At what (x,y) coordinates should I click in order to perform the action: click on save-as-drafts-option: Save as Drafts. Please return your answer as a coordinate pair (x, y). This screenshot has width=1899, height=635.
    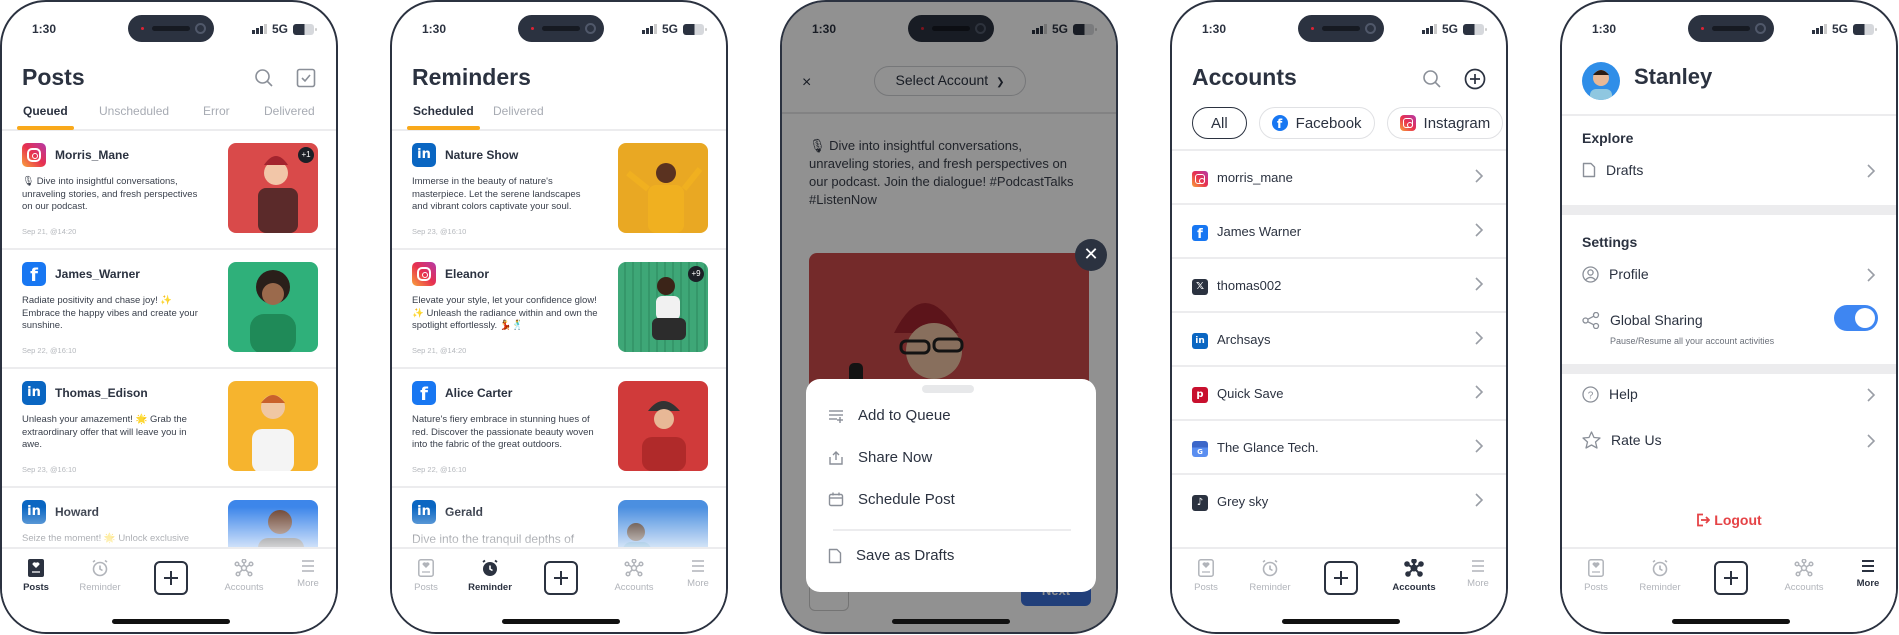
    Looking at the image, I should click on (891, 555).